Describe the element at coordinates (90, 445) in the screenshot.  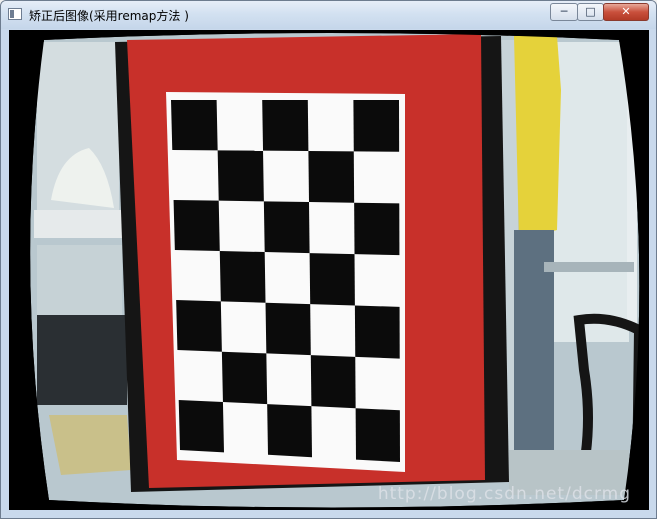
I see `yellow-pattern-object` at that location.